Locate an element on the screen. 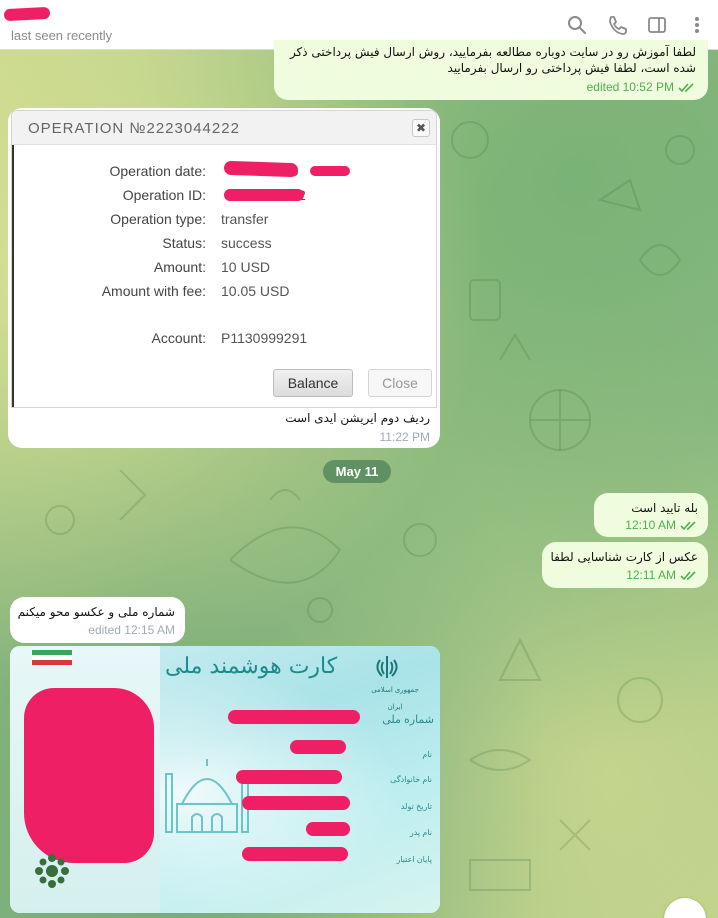 This screenshot has height=918, width=718. header-actions is located at coordinates (637, 25).